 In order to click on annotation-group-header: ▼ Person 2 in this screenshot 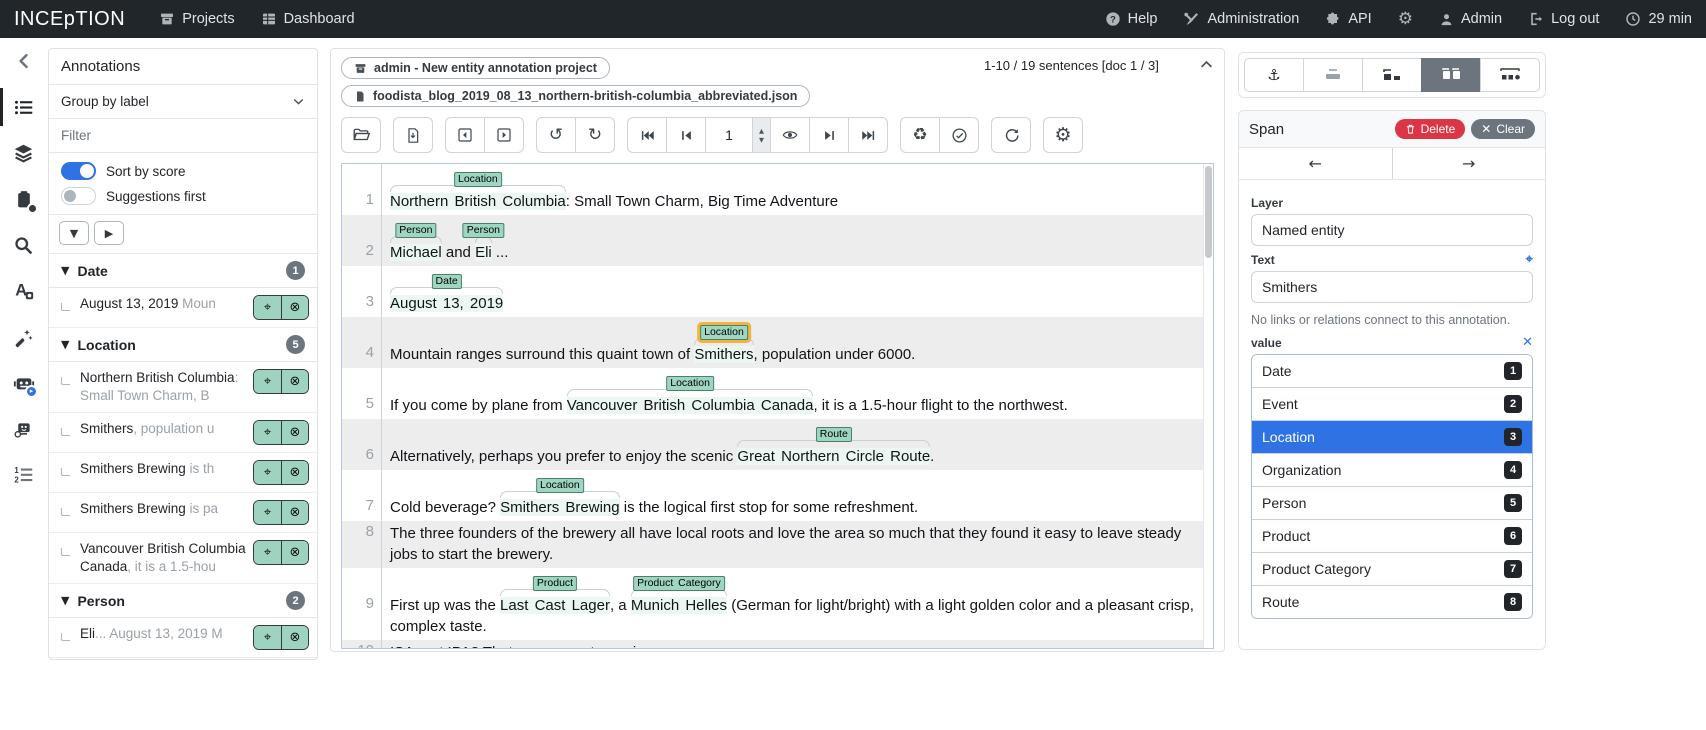, I will do `click(183, 601)`.